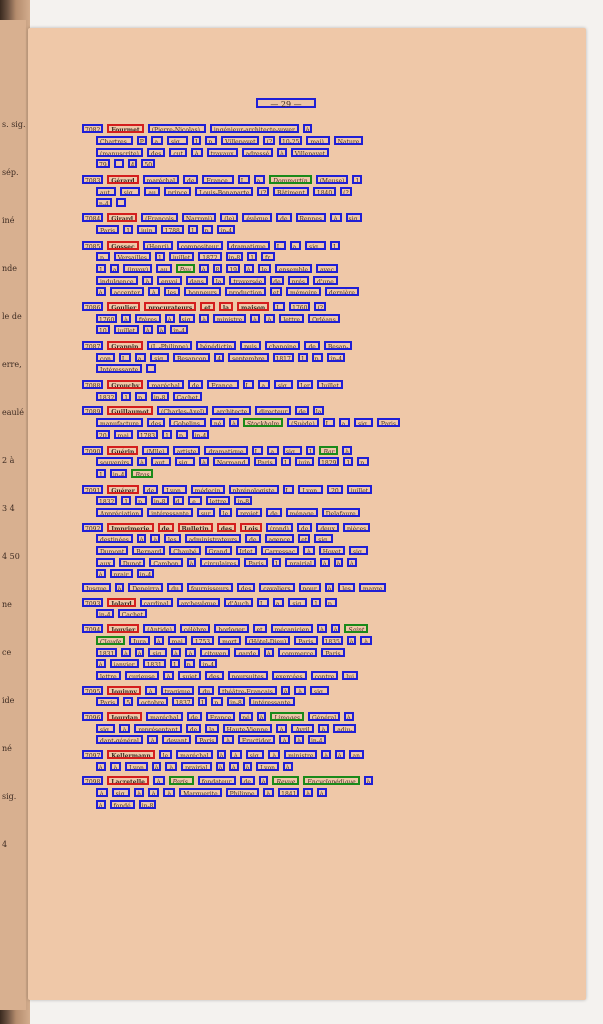 The image size is (603, 1024). What do you see at coordinates (104, 203) in the screenshot?
I see `number-box: n-4` at bounding box center [104, 203].